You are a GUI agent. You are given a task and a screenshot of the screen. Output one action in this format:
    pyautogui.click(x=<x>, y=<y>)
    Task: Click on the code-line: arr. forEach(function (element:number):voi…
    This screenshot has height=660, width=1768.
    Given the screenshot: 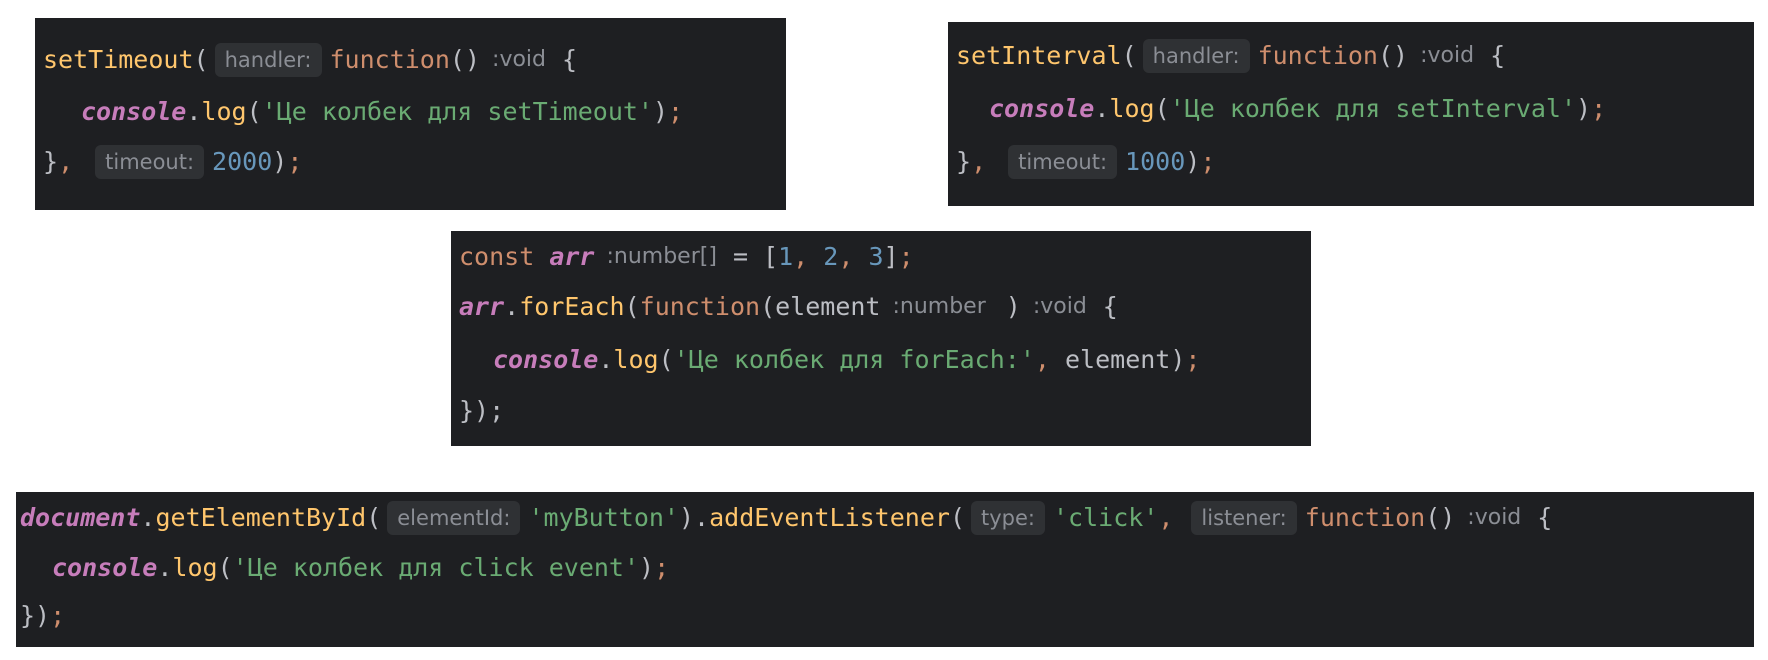 What is the action you would take?
    pyautogui.click(x=788, y=307)
    